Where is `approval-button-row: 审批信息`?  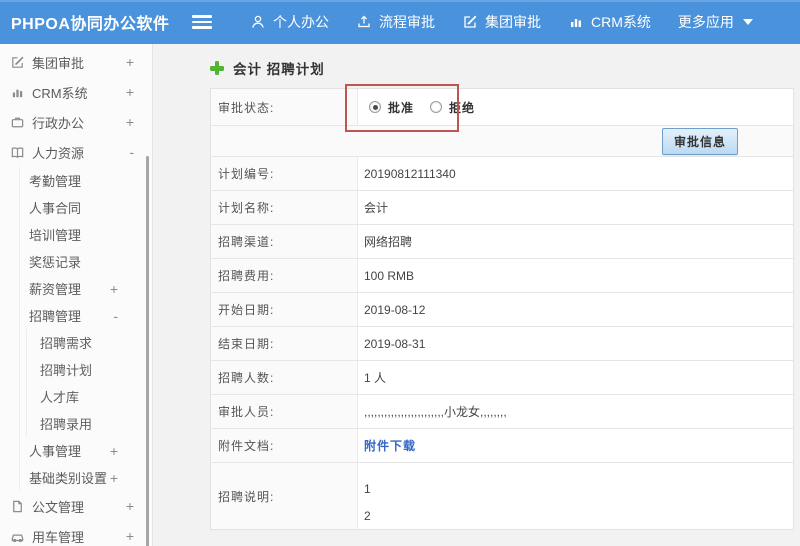 approval-button-row: 审批信息 is located at coordinates (502, 141).